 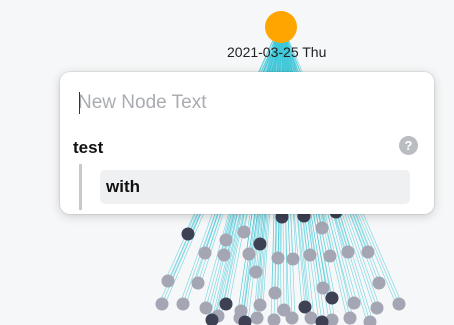 What do you see at coordinates (80, 187) in the screenshot?
I see `child-indent-rule` at bounding box center [80, 187].